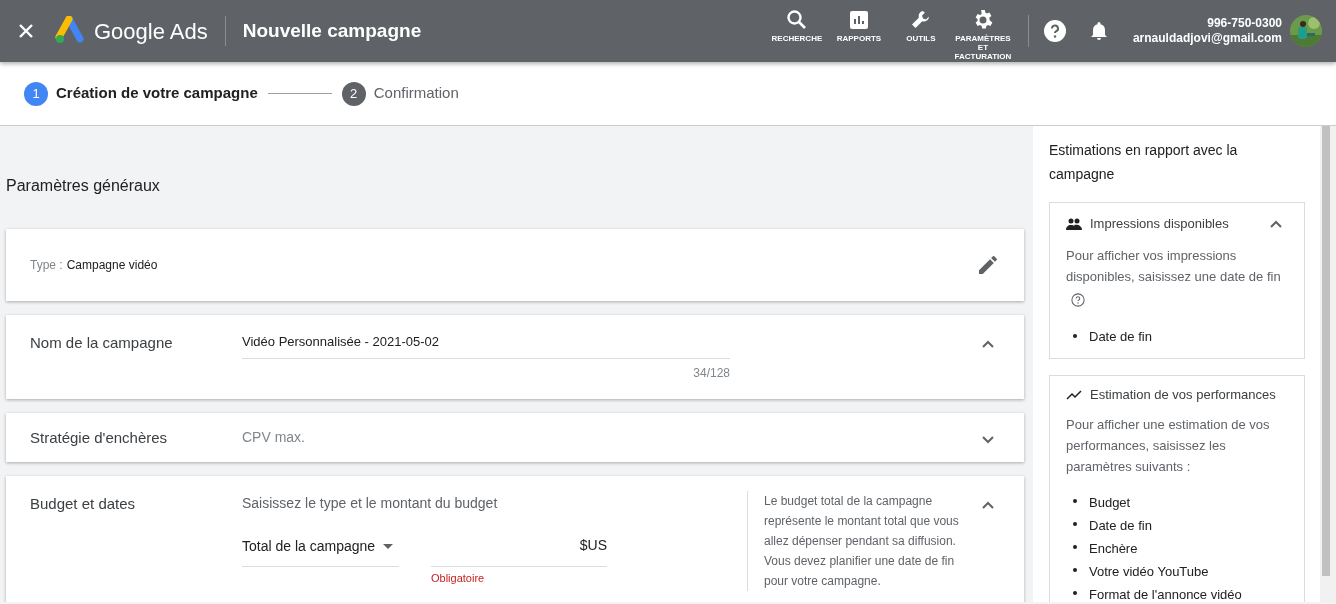 Image resolution: width=1336 pixels, height=604 pixels. Describe the element at coordinates (519, 551) in the screenshot. I see `amount-field: $US` at that location.